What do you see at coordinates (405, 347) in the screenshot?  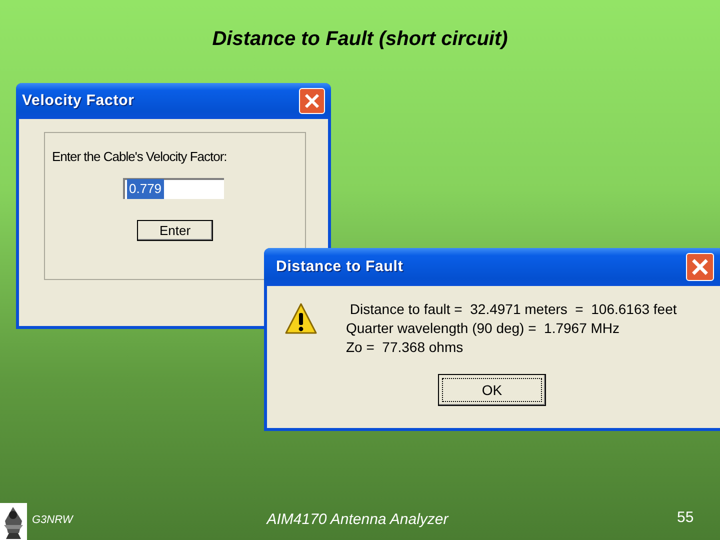 I see `message-line: Zo = 77.368 ohms` at bounding box center [405, 347].